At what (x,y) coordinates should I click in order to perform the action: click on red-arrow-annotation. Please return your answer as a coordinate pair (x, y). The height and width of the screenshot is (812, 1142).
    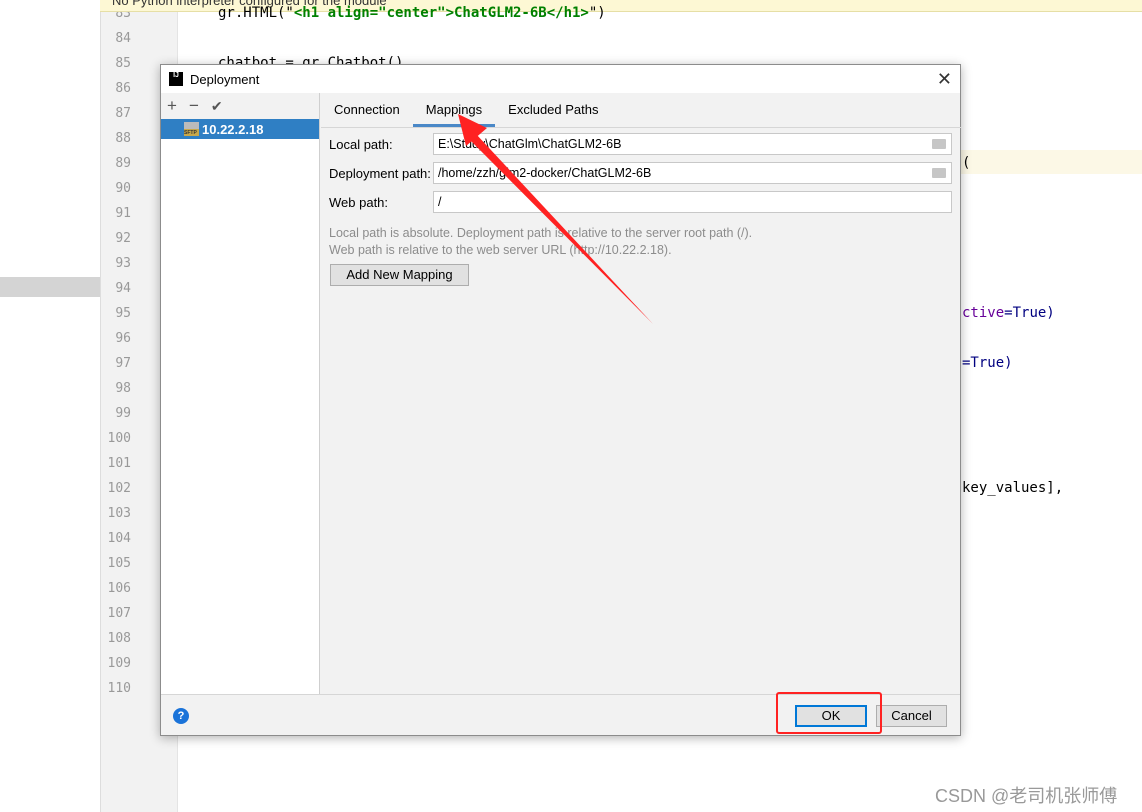
    Looking at the image, I should click on (555, 219).